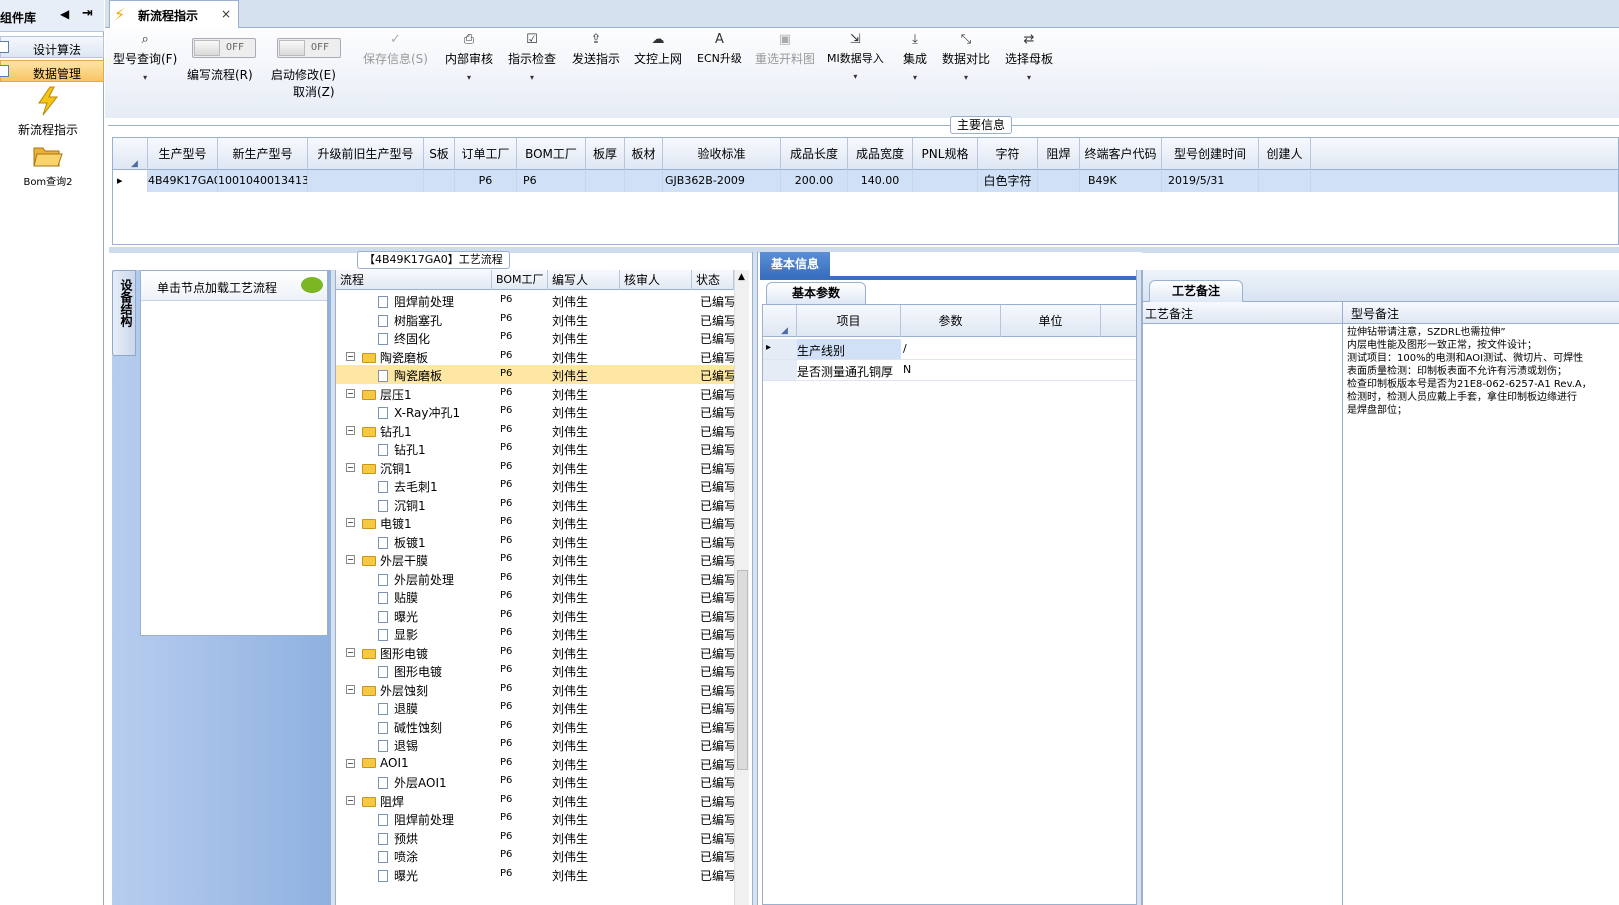  What do you see at coordinates (536, 837) in the screenshot?
I see `tree-leaf-row: 预烘 P6 刘伟生 已编写` at bounding box center [536, 837].